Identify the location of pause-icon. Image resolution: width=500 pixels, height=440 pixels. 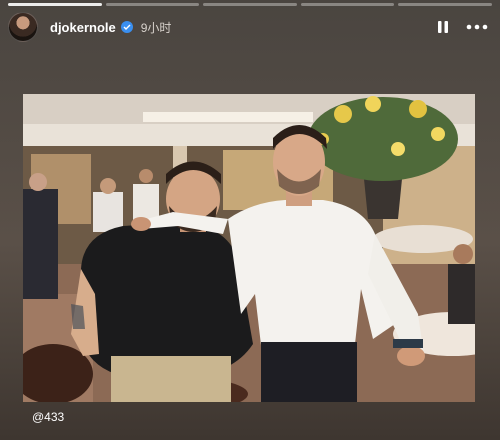
(443, 27).